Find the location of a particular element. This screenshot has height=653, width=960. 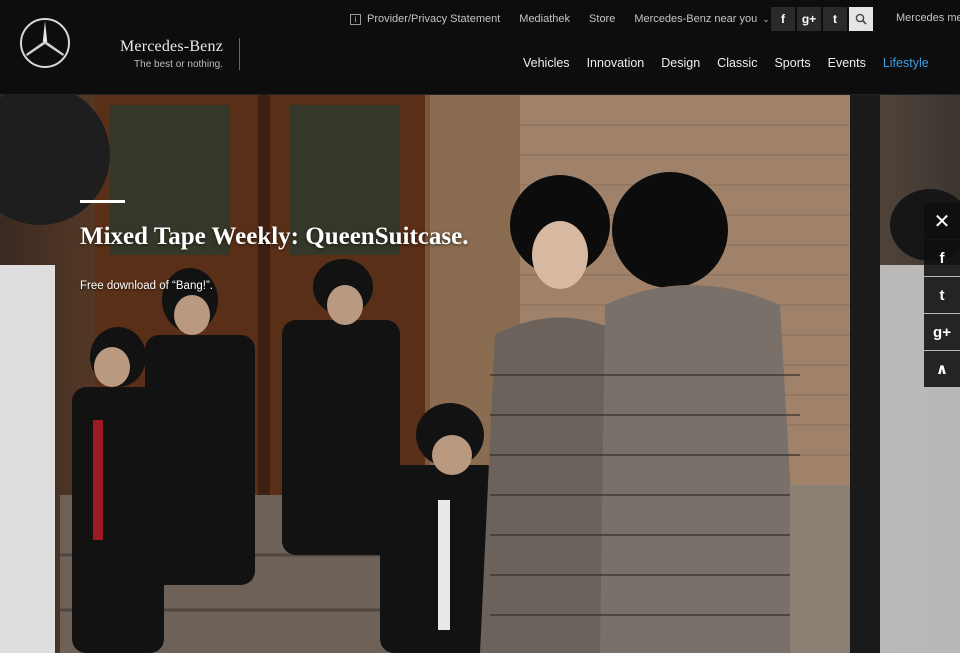

nav-innovation: Innovation is located at coordinates (616, 63).